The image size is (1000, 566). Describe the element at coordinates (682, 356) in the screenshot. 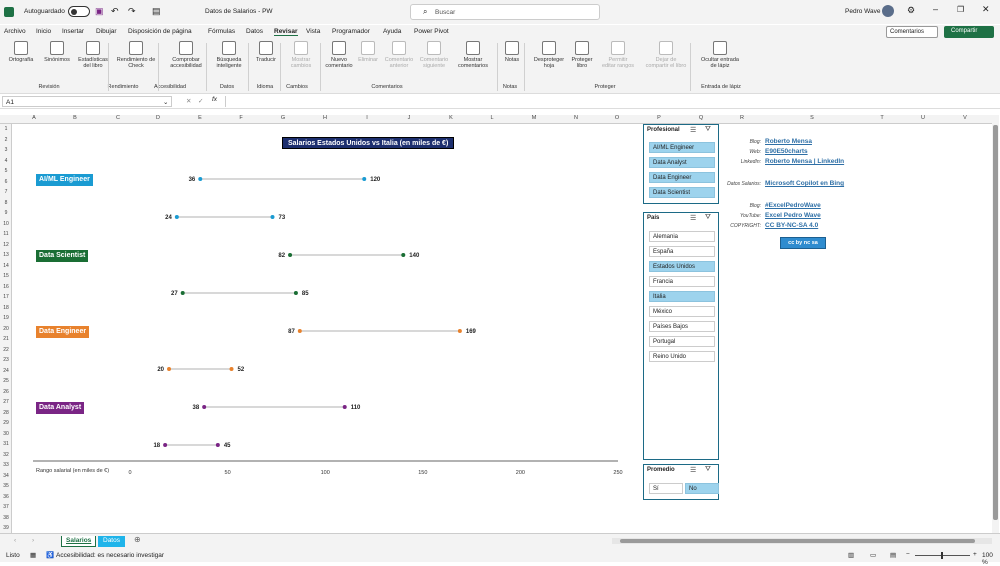

I see `slicer-item: Reino Unido` at that location.